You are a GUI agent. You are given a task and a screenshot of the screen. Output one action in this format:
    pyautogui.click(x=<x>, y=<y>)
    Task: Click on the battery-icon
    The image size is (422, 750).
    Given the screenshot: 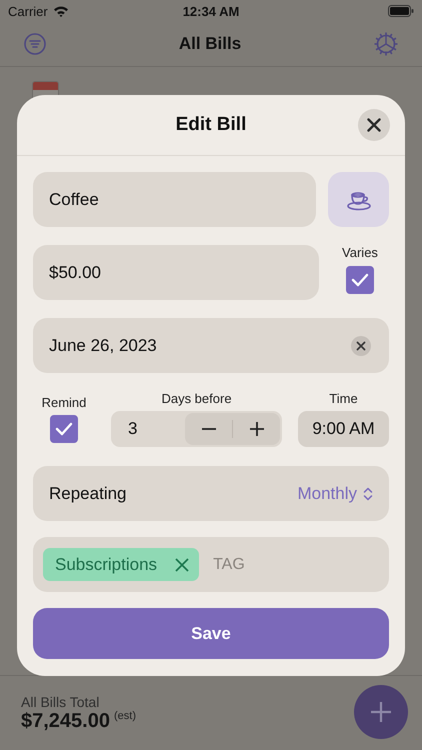 What is the action you would take?
    pyautogui.click(x=401, y=11)
    